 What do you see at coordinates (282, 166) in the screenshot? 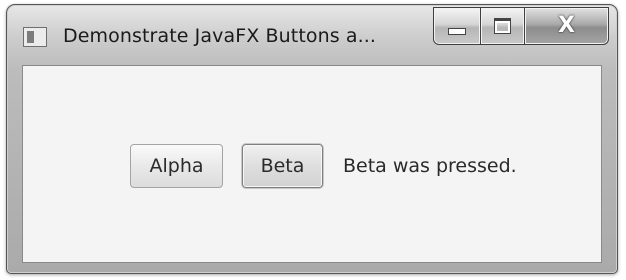
I see `beta-button: Beta` at bounding box center [282, 166].